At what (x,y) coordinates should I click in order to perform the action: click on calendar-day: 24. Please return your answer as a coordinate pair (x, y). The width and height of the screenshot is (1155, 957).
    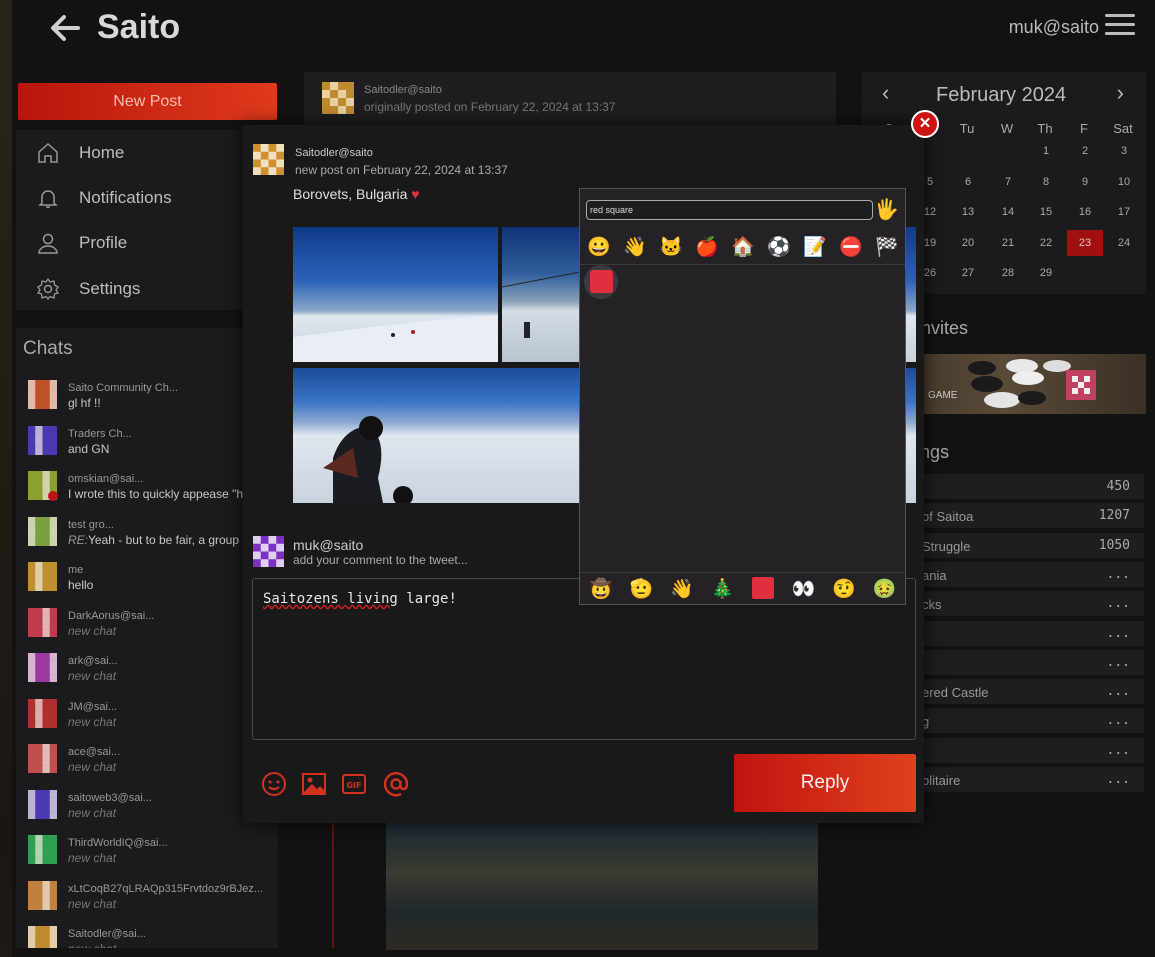
    Looking at the image, I should click on (1124, 243).